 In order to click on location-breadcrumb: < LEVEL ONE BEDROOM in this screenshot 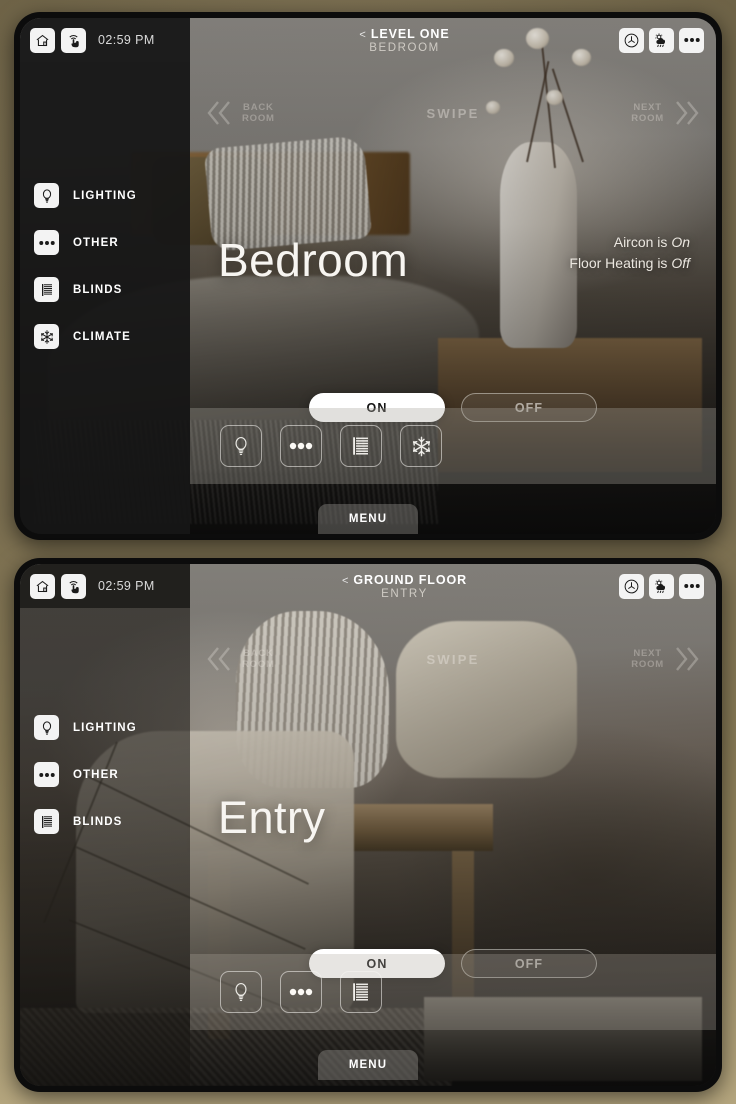, I will do `click(404, 40)`.